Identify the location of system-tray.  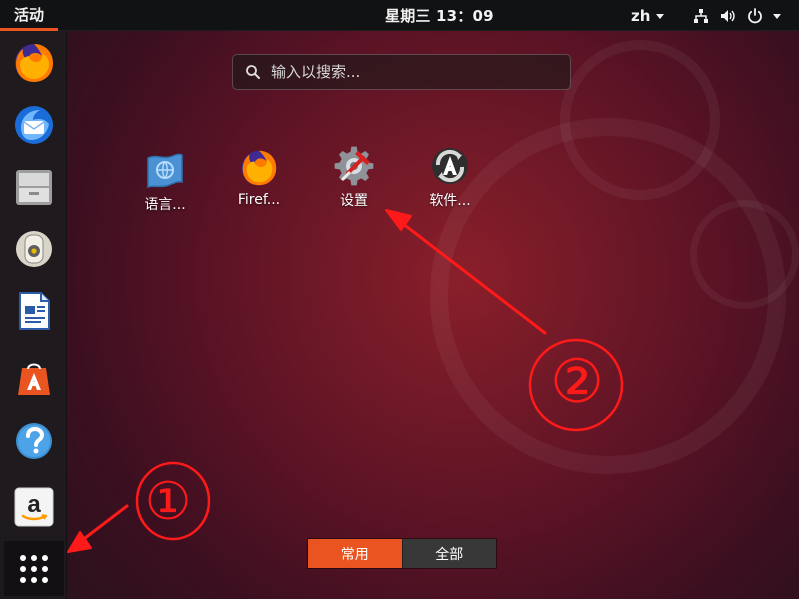
(736, 15).